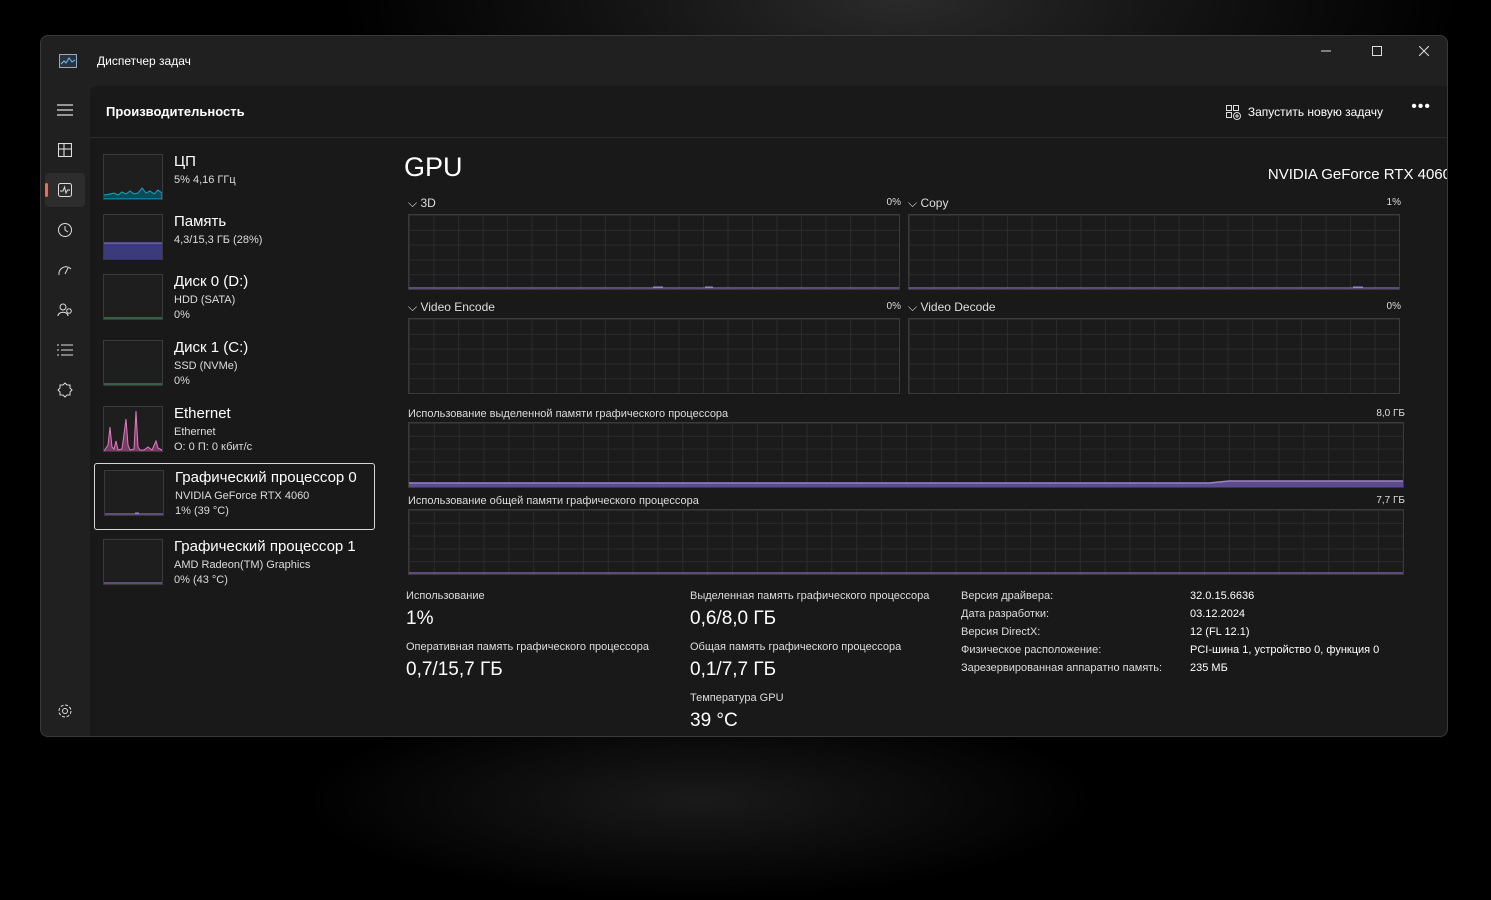 Image resolution: width=1491 pixels, height=900 pixels. I want to click on nav-users, so click(65, 310).